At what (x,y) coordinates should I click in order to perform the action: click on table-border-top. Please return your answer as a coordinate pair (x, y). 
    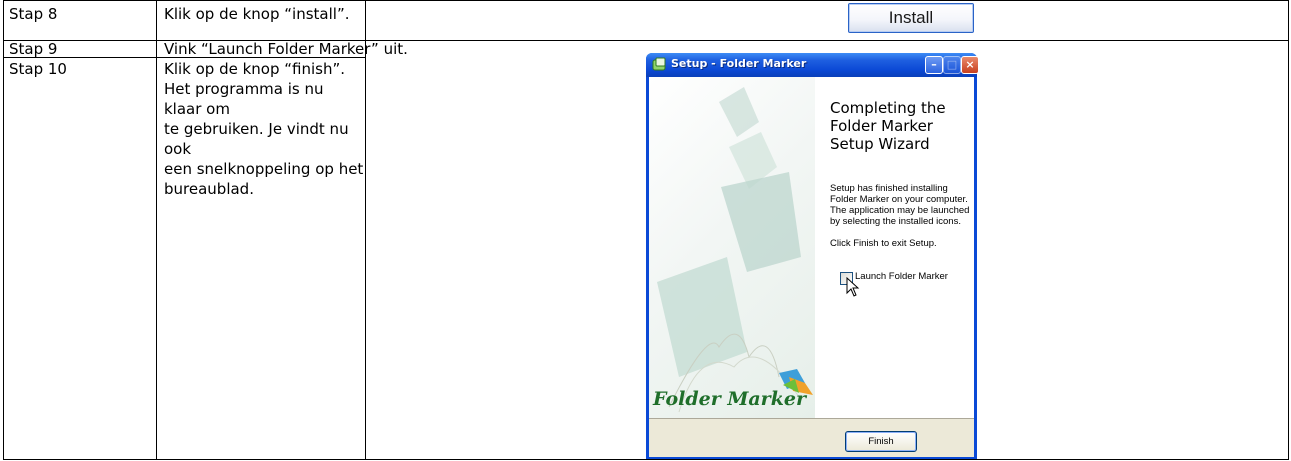
    Looking at the image, I should click on (646, 0).